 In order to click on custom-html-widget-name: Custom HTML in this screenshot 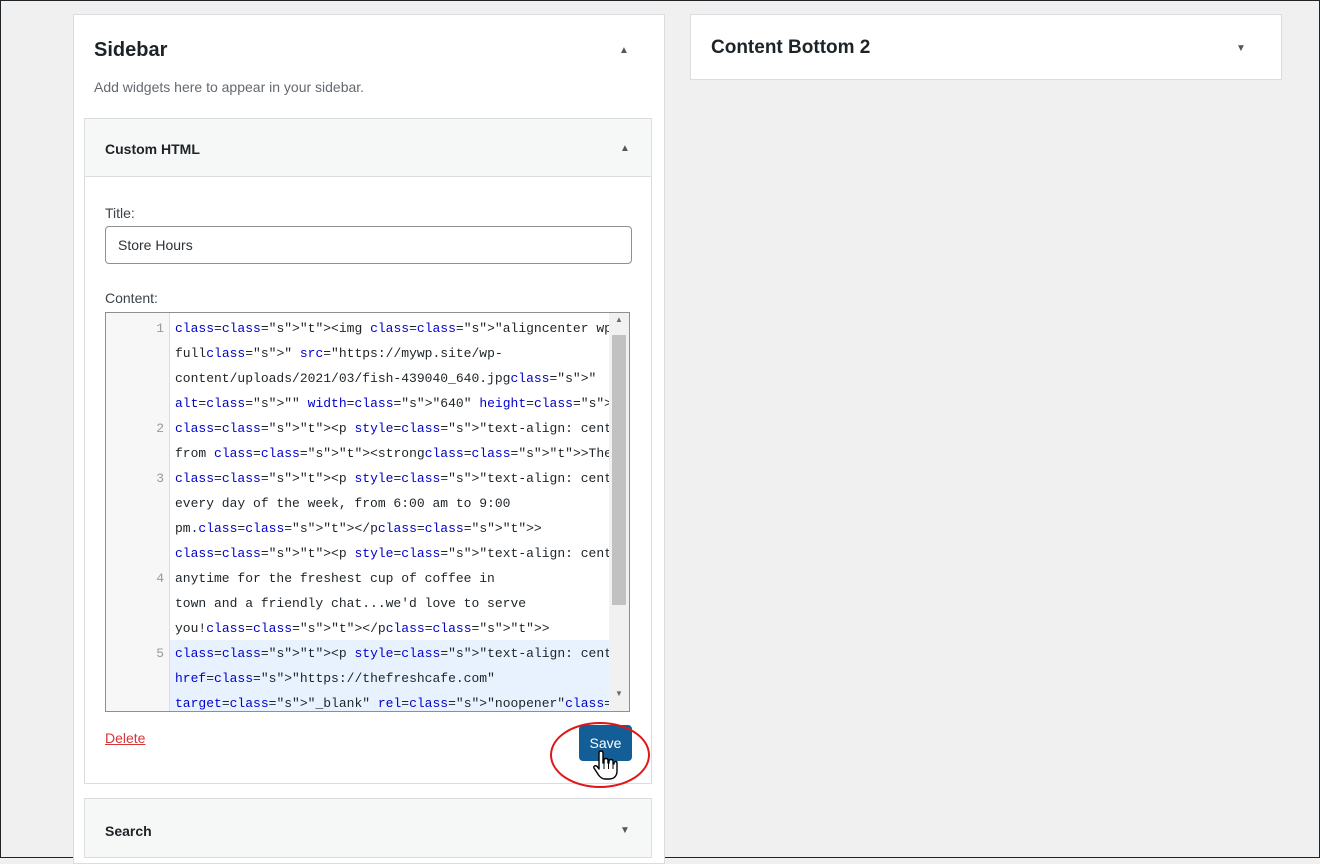, I will do `click(152, 149)`.